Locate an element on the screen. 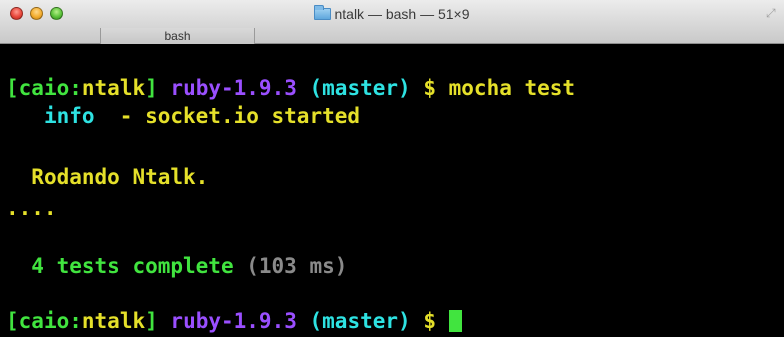 This screenshot has width=784, height=337. test-summary: 4 tests complete is located at coordinates (132, 266).